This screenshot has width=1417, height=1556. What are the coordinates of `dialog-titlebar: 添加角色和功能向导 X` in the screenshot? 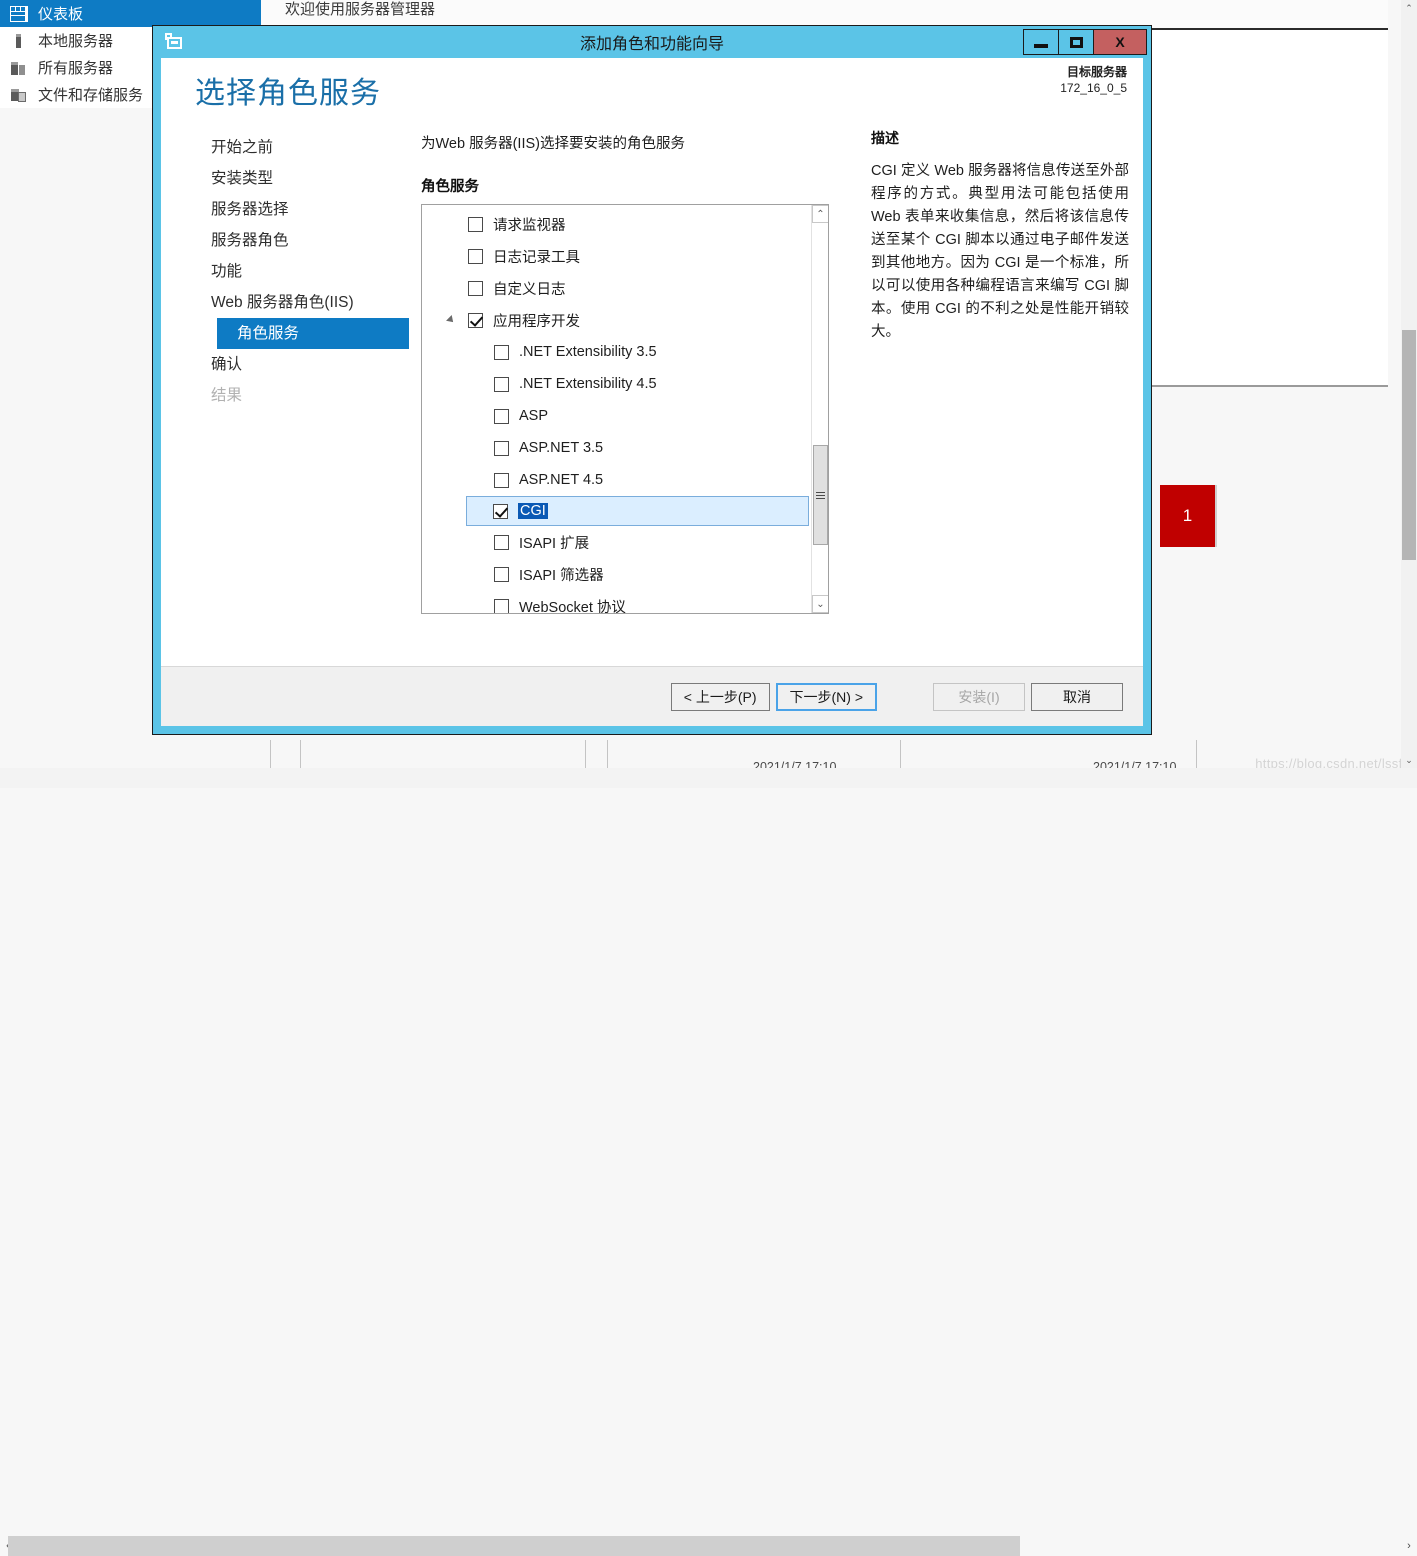 It's located at (652, 42).